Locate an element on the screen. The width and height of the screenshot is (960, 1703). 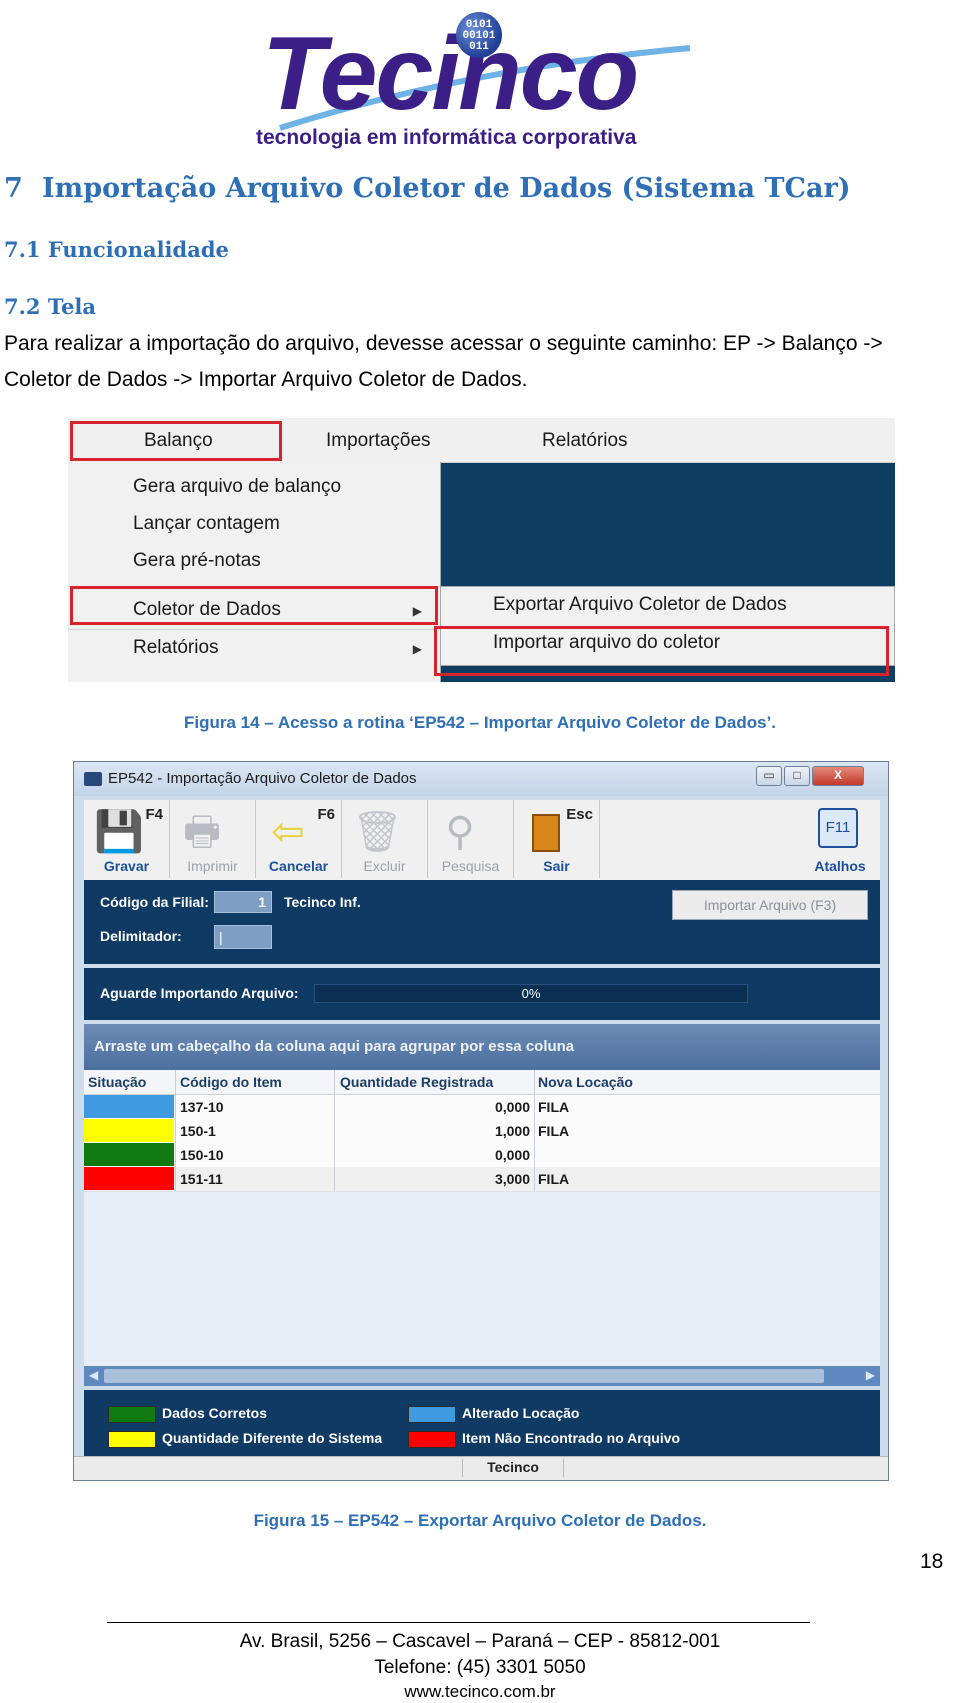
highlight-coletor-de-dados is located at coordinates (254, 605).